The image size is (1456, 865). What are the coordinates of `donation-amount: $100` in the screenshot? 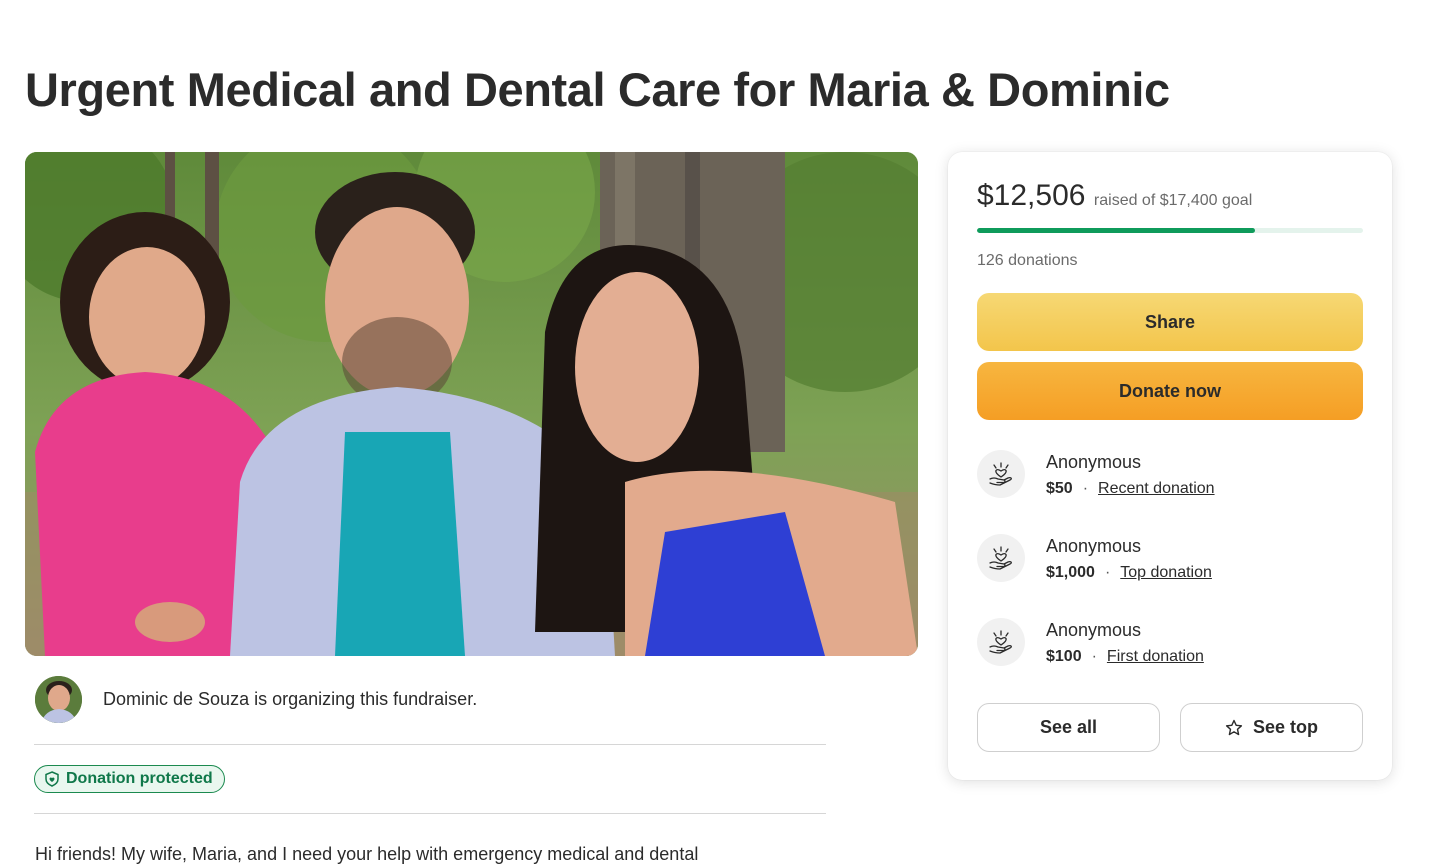 It's located at (1064, 656).